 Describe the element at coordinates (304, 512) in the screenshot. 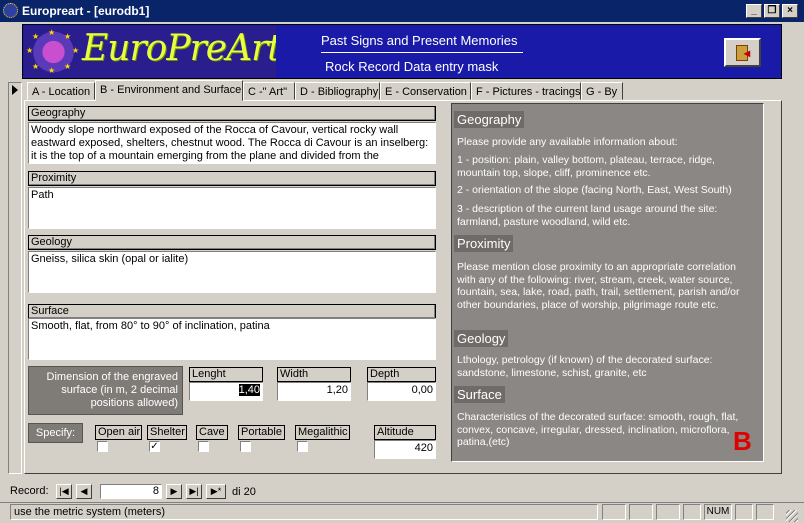

I see `status-text: use the metric system (meters)` at that location.